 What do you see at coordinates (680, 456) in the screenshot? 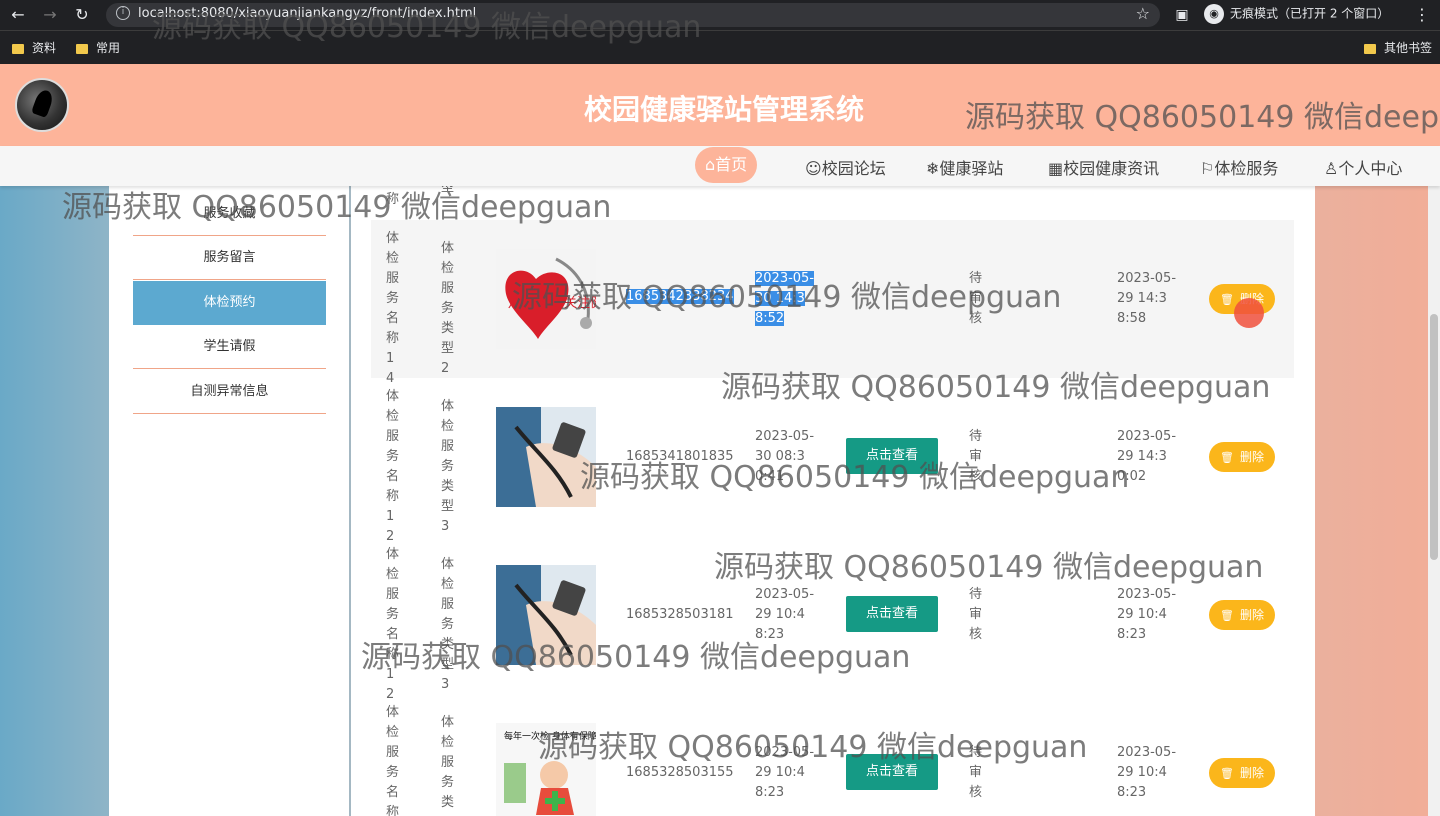
I see `order-number-cell: 1685341801835` at bounding box center [680, 456].